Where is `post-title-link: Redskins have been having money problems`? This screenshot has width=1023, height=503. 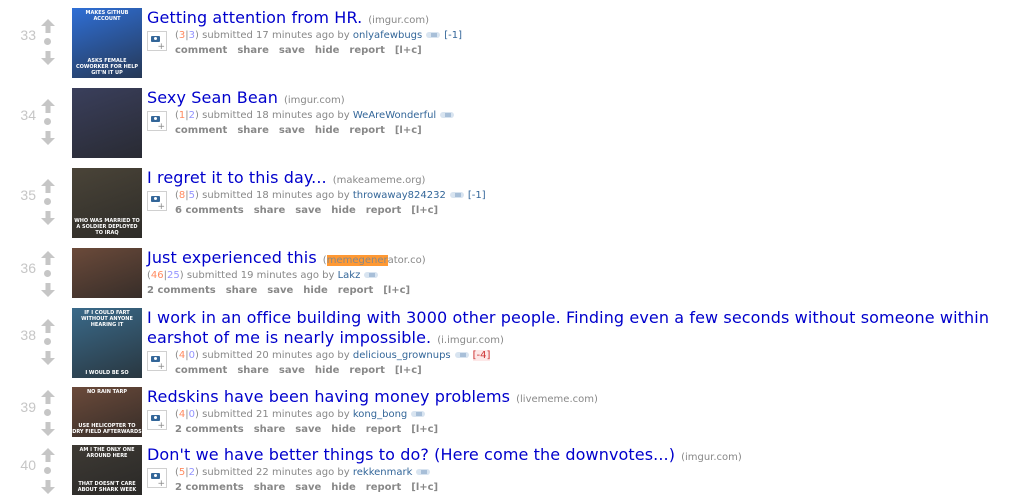
post-title-link: Redskins have been having money problems is located at coordinates (328, 396).